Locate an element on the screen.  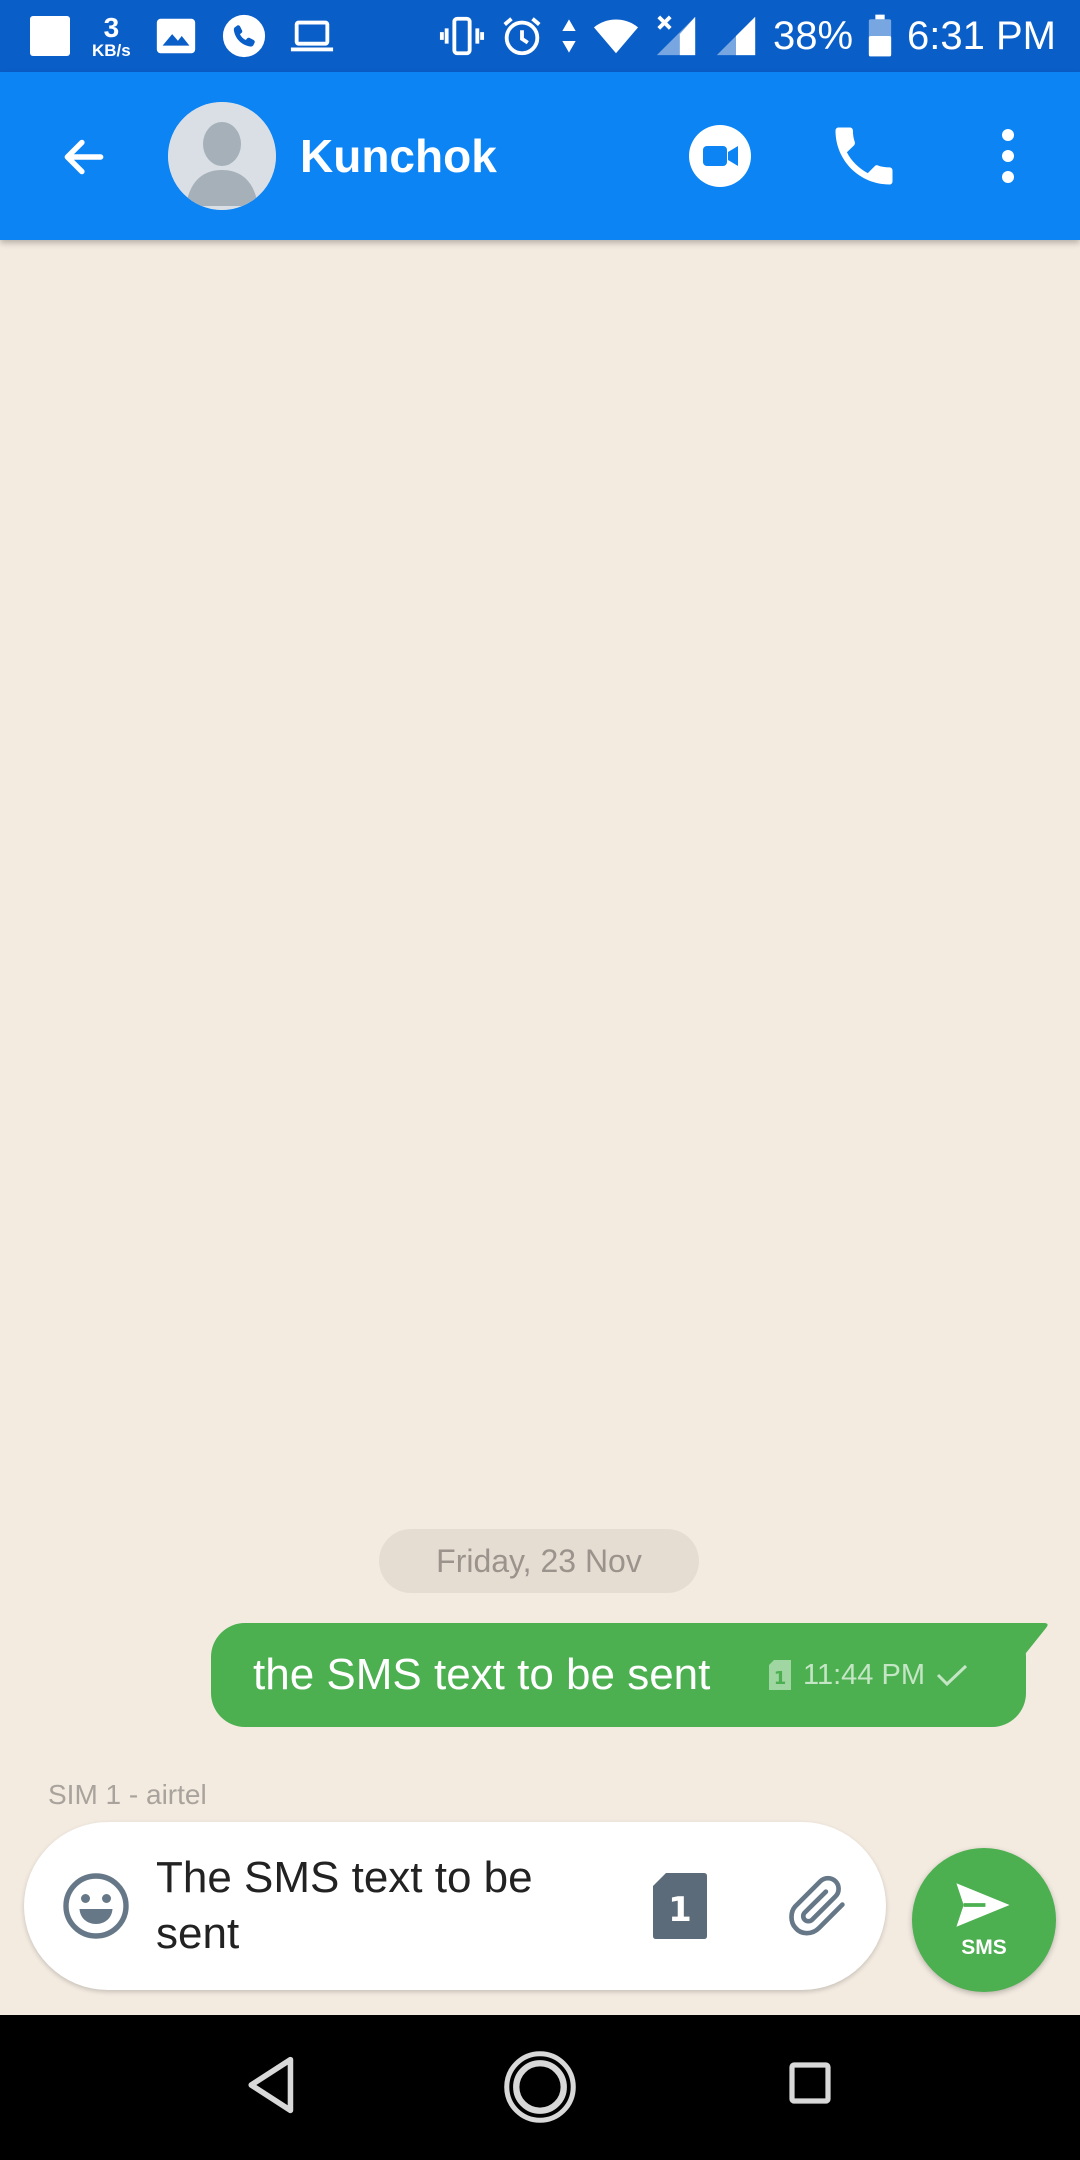
nav-recents-icon is located at coordinates (810, 2083).